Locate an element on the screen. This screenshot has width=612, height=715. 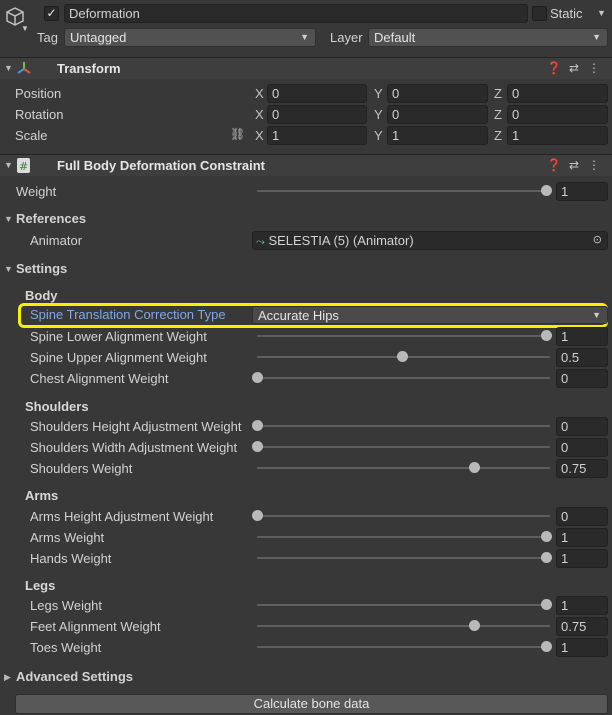
component-header-icons: ❓ ⇄ ⋮ is located at coordinates (574, 68).